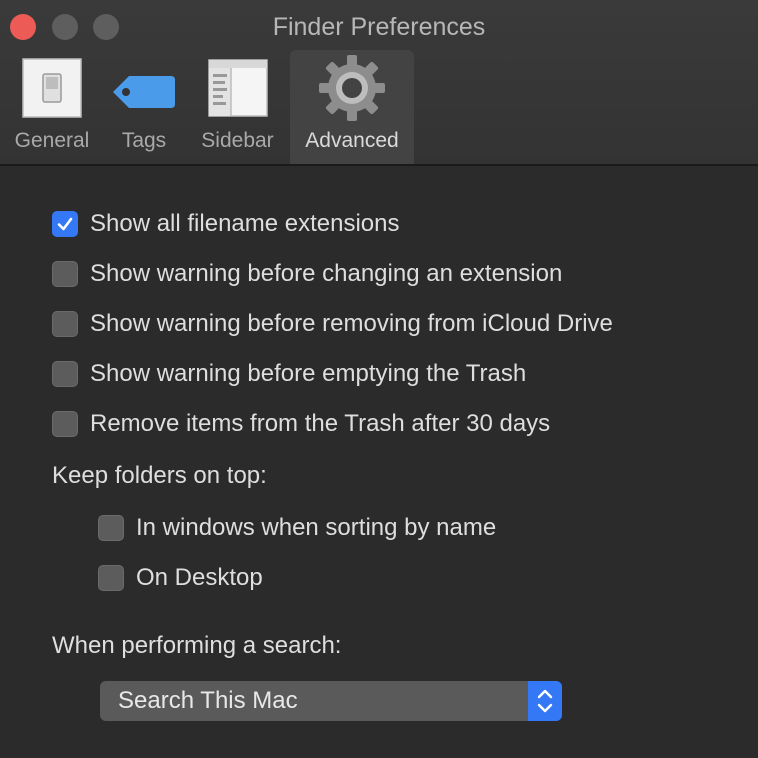 This screenshot has width=758, height=758. I want to click on search-heading: When performing a search:, so click(197, 645).